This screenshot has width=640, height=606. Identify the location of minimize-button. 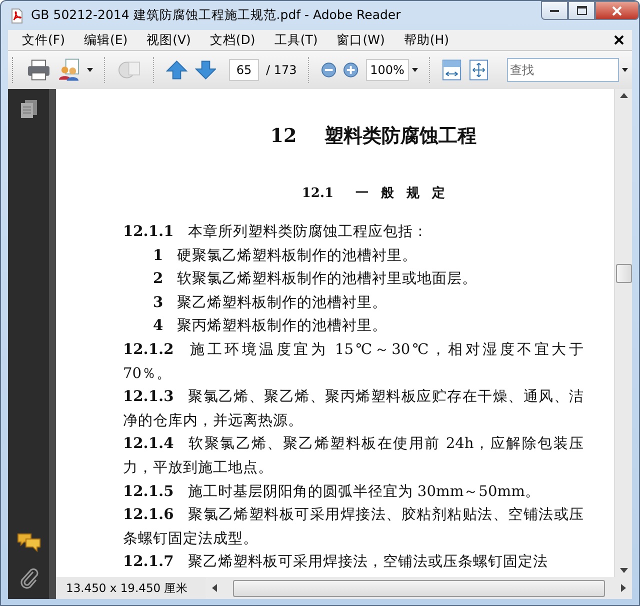
(554, 10).